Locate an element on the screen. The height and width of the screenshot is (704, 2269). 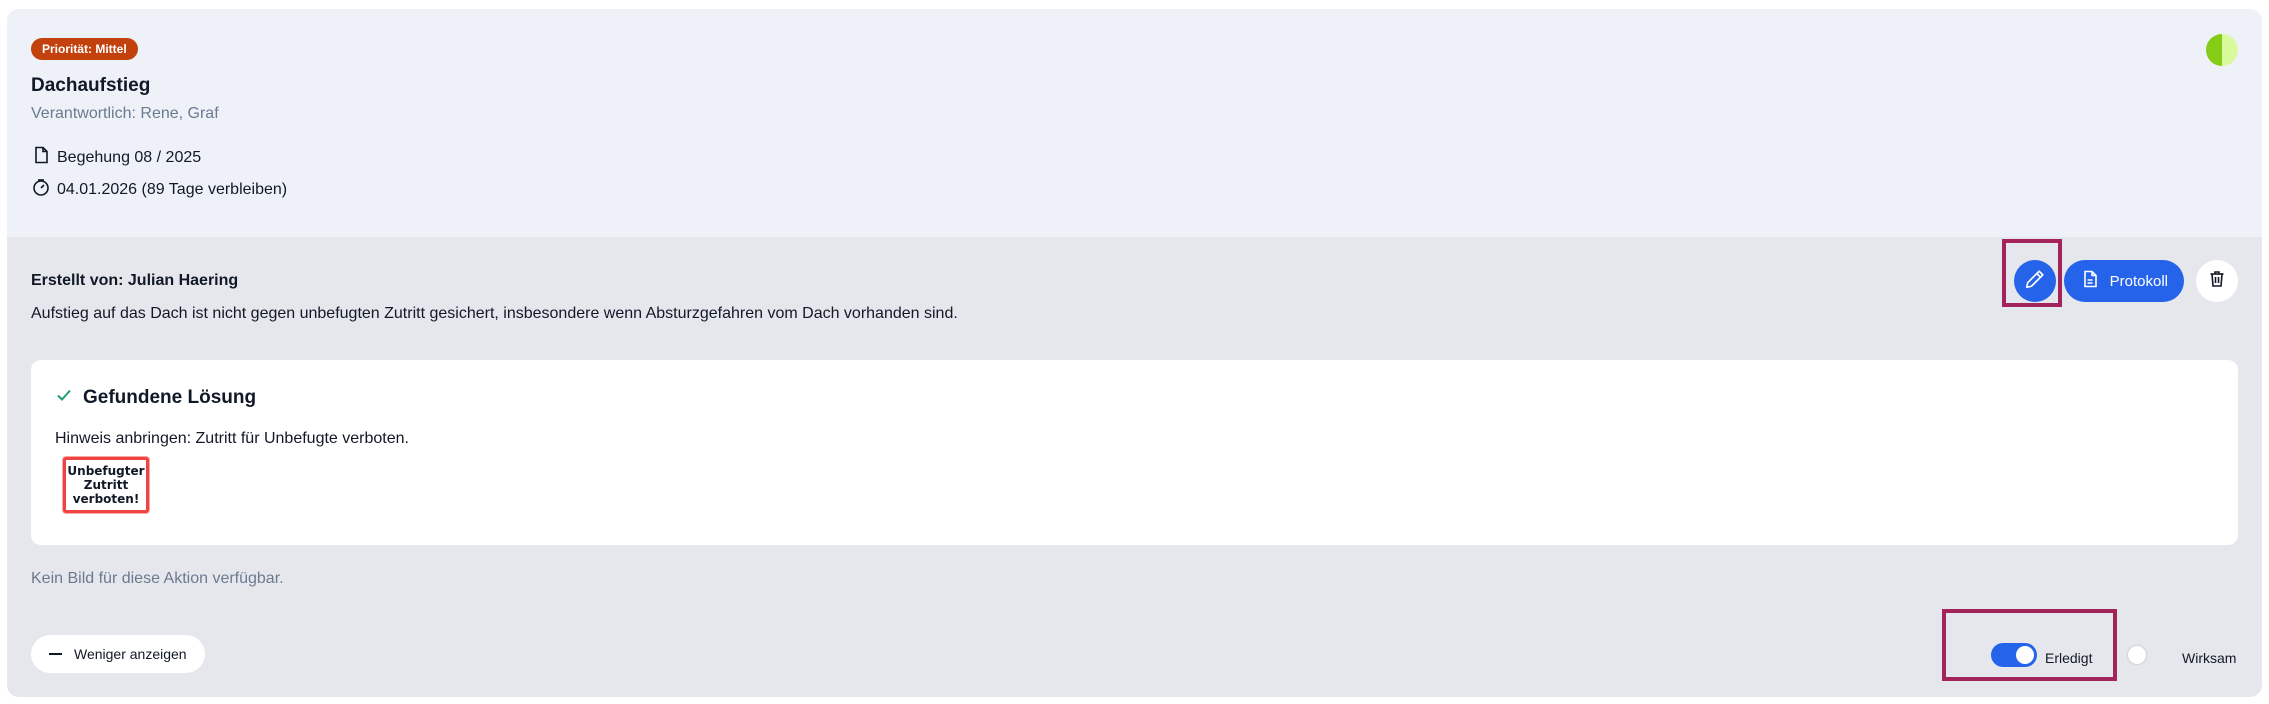
minus-icon is located at coordinates (55, 654).